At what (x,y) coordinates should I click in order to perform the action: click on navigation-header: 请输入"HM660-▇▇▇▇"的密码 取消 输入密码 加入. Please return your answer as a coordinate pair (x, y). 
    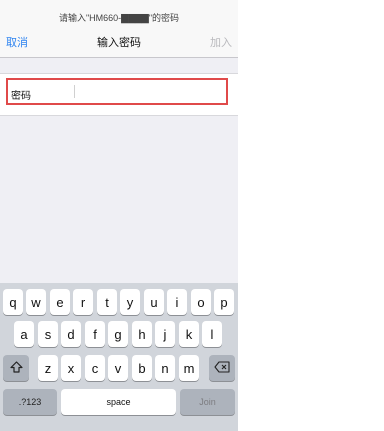
    Looking at the image, I should click on (119, 29).